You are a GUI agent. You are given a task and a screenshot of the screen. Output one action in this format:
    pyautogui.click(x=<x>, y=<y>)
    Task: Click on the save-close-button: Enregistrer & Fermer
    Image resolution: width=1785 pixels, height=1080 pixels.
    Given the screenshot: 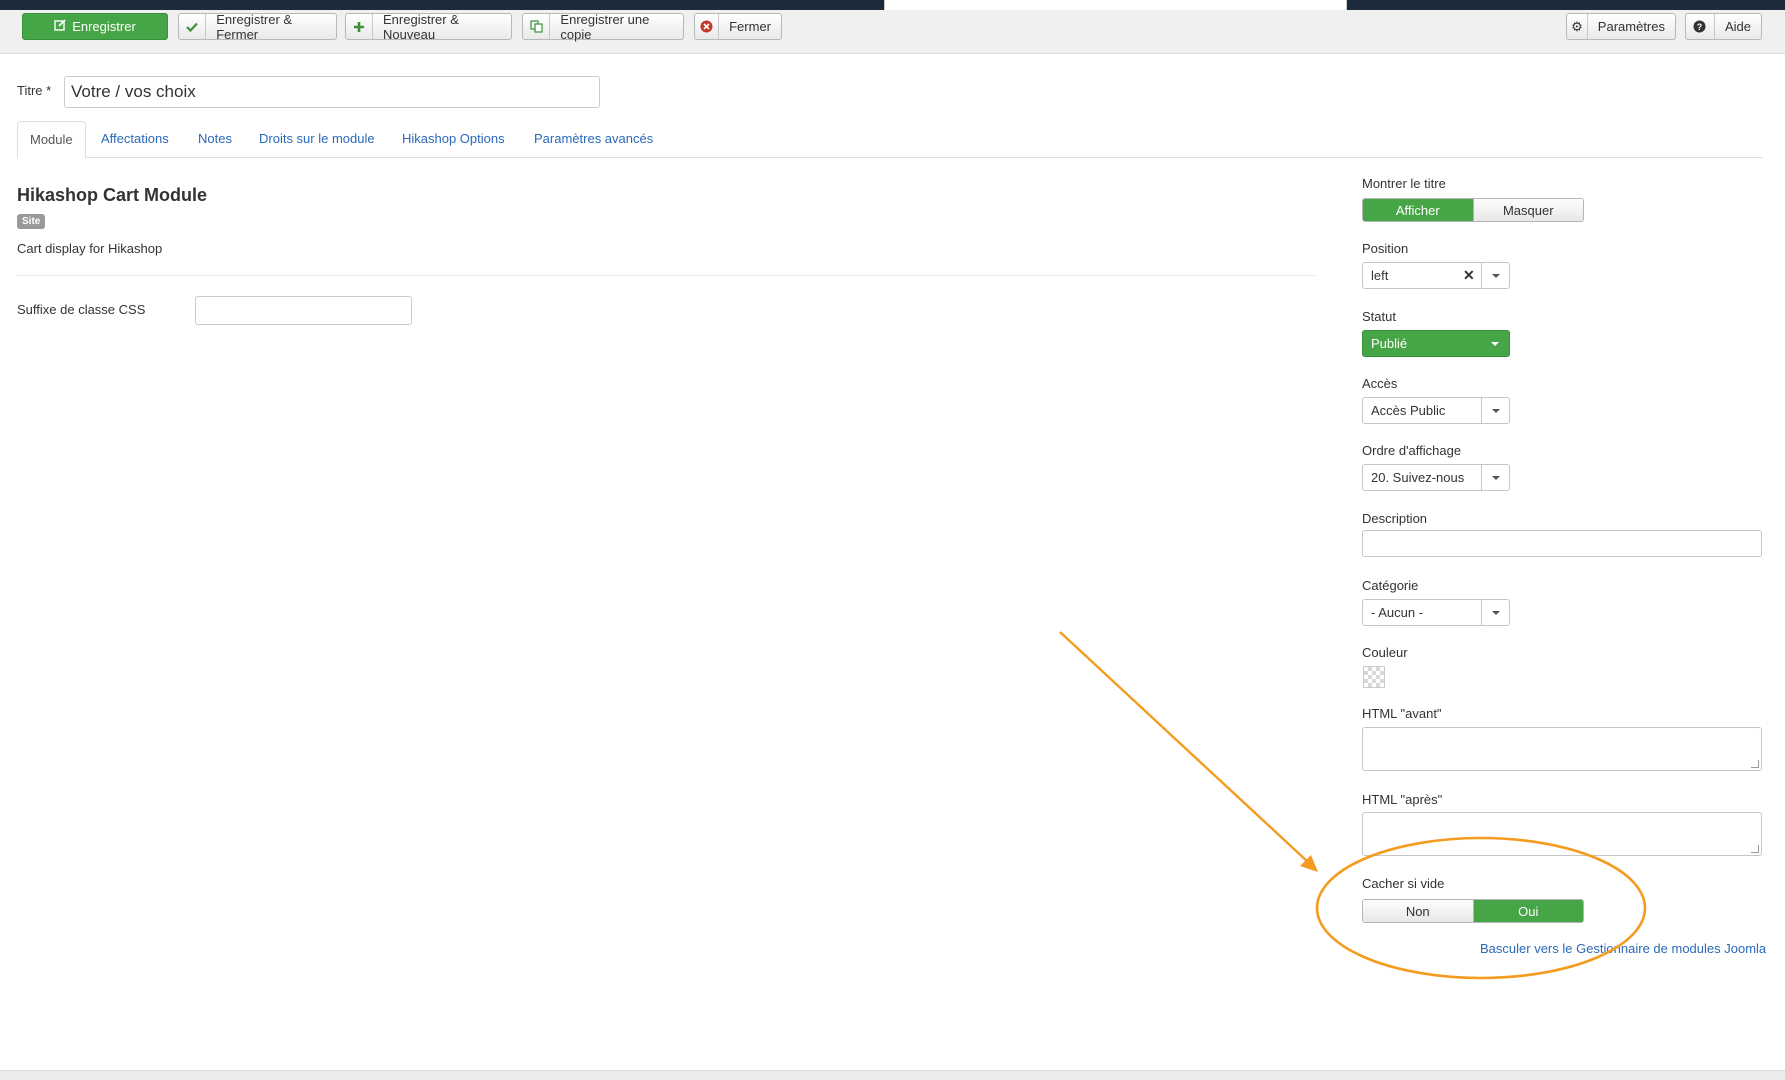 What is the action you would take?
    pyautogui.click(x=257, y=26)
    